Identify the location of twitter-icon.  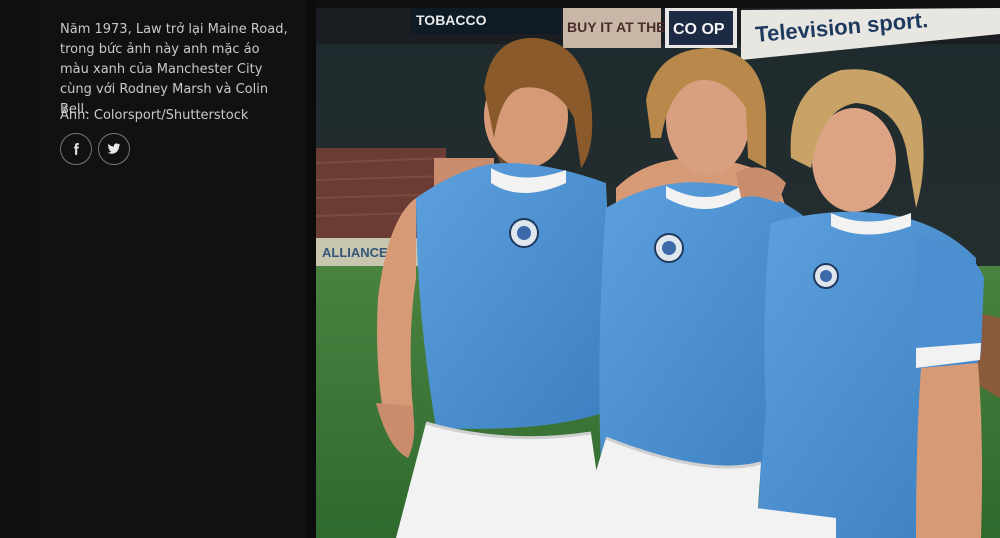
(114, 148).